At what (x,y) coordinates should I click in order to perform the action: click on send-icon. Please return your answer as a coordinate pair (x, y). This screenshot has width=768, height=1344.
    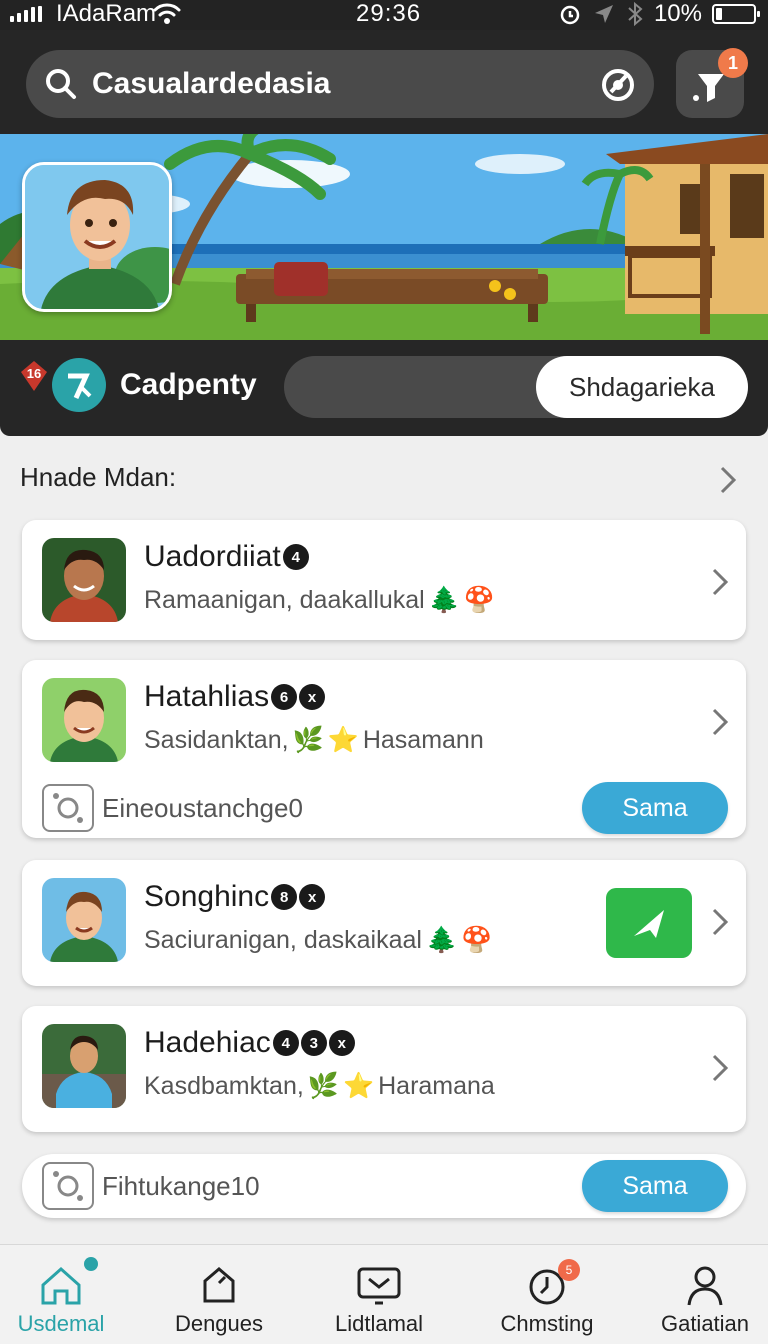
    Looking at the image, I should click on (649, 924).